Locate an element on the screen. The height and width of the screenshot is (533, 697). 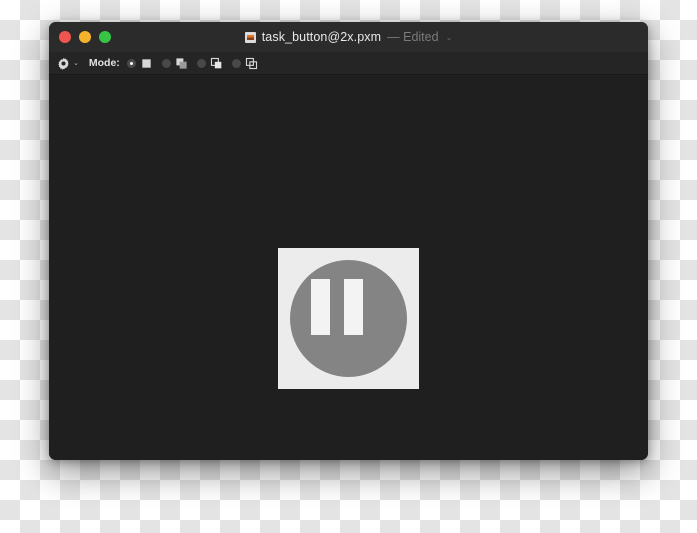
title-chevron-down-icon: ⌄ is located at coordinates (449, 37).